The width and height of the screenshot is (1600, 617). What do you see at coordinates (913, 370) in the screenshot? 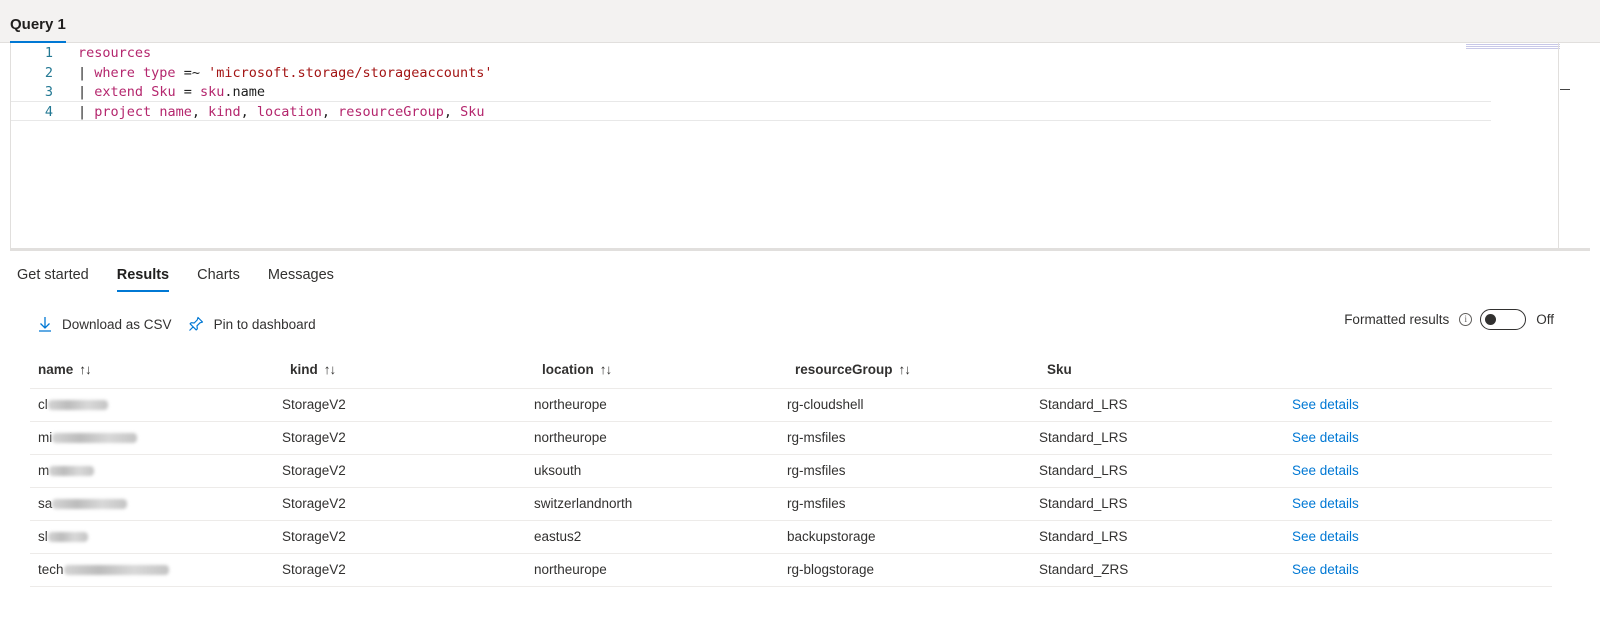
I see `column-header-resourcegroup: resourceGroup ↑↓` at bounding box center [913, 370].